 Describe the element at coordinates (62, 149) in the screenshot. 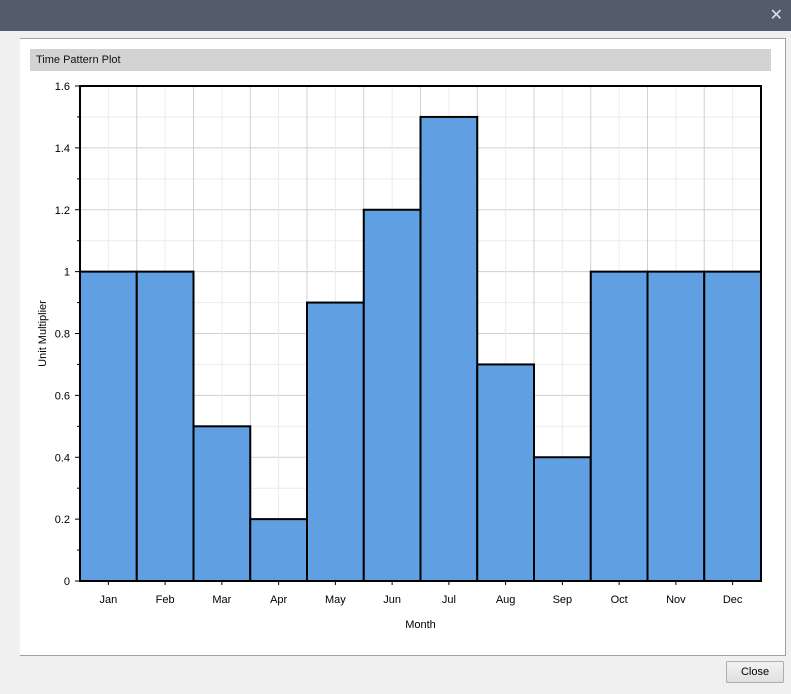

I see `y-tick-label: 1.4` at that location.